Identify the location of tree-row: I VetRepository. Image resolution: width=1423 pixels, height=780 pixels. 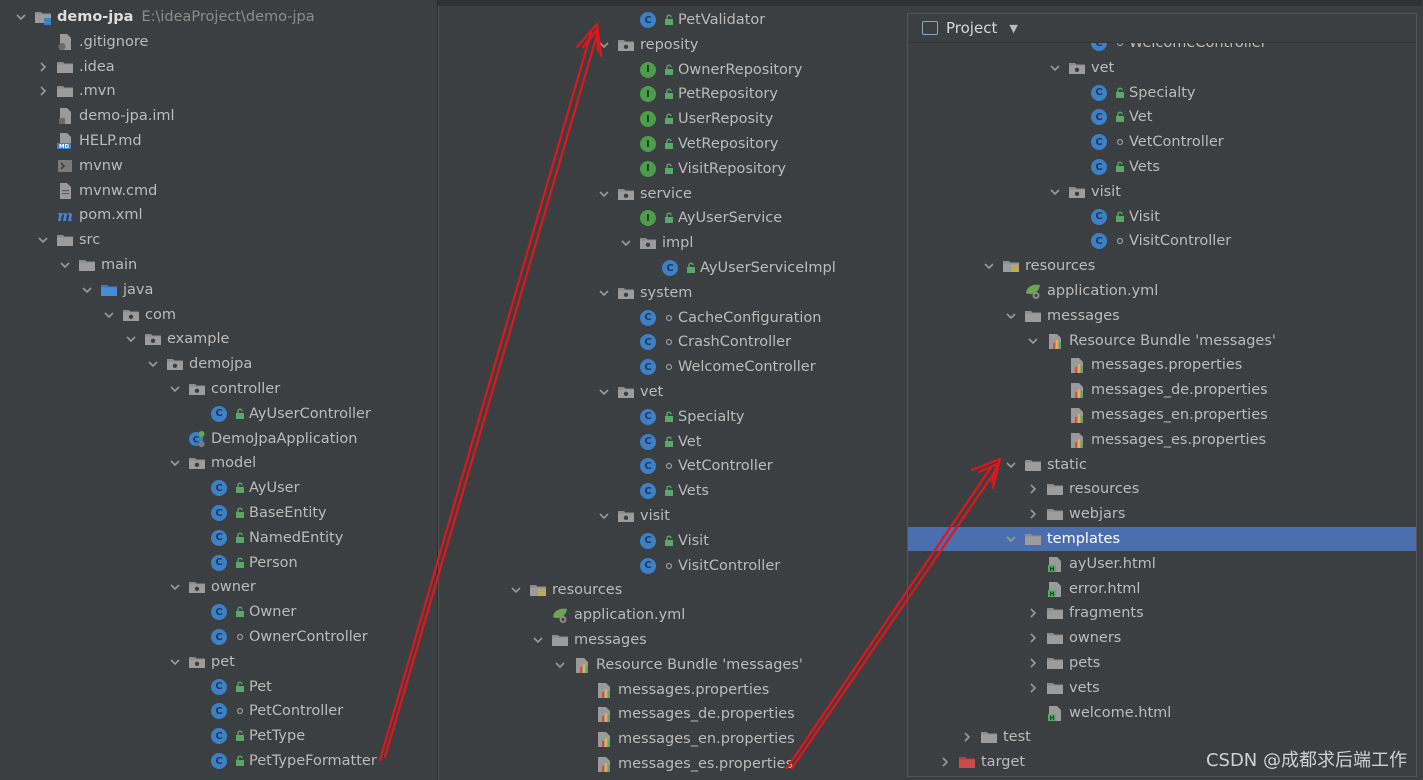
(674, 144).